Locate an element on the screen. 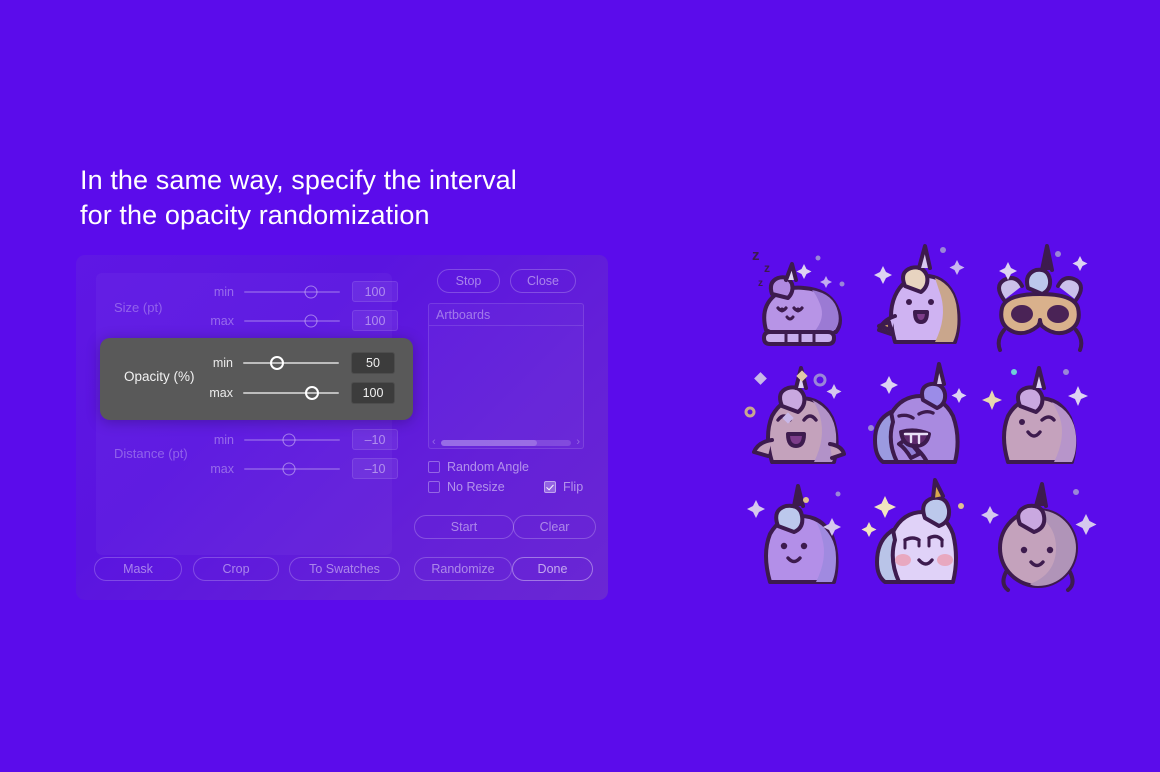  mask-button: Mask is located at coordinates (138, 569).